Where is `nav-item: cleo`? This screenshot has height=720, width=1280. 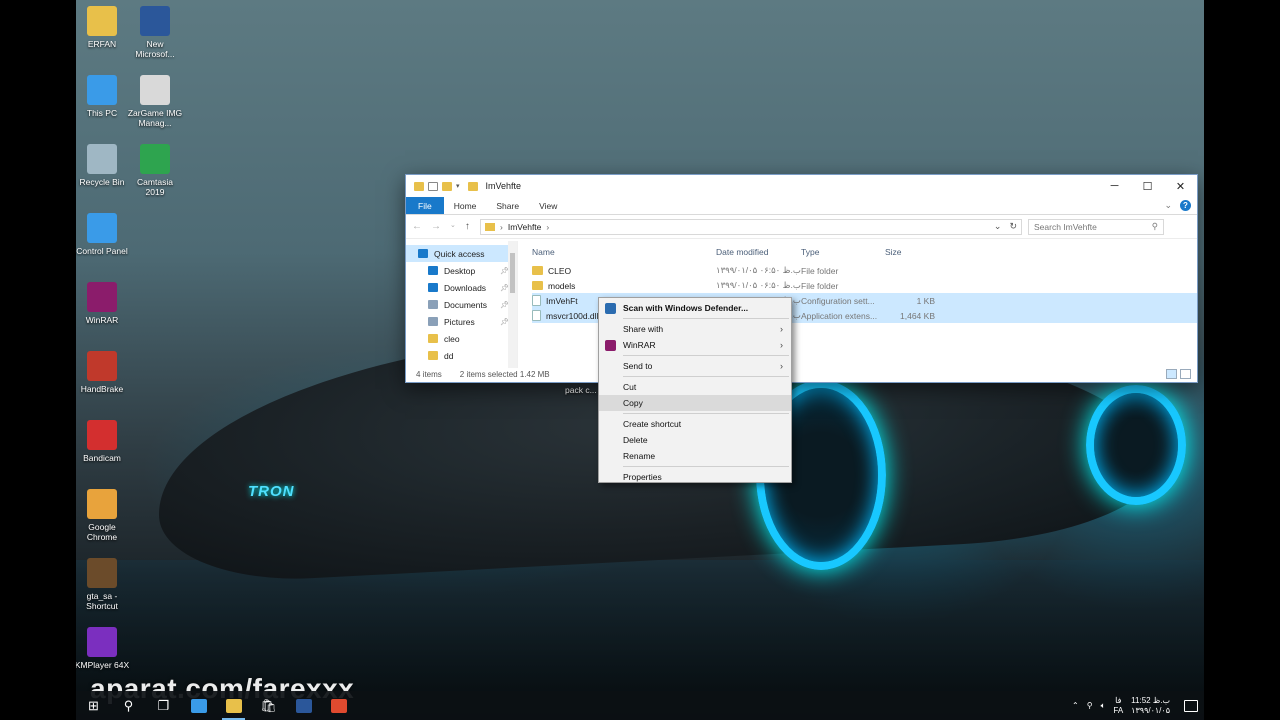 nav-item: cleo is located at coordinates (461, 338).